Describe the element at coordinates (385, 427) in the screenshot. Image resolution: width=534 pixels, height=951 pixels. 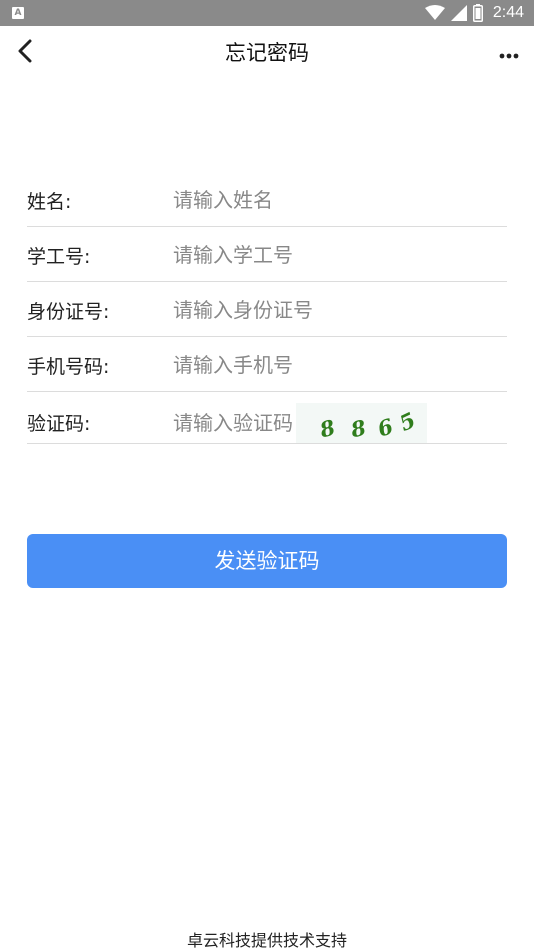
I see `captcha-char: 6` at that location.